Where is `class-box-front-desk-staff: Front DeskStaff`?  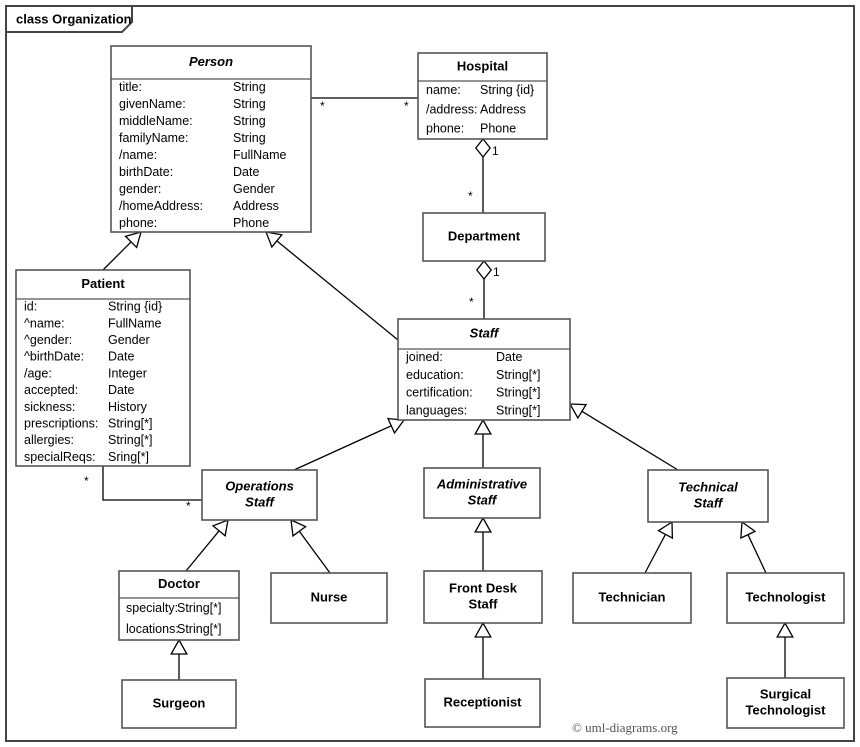
class-box-front-desk-staff: Front DeskStaff is located at coordinates (483, 597).